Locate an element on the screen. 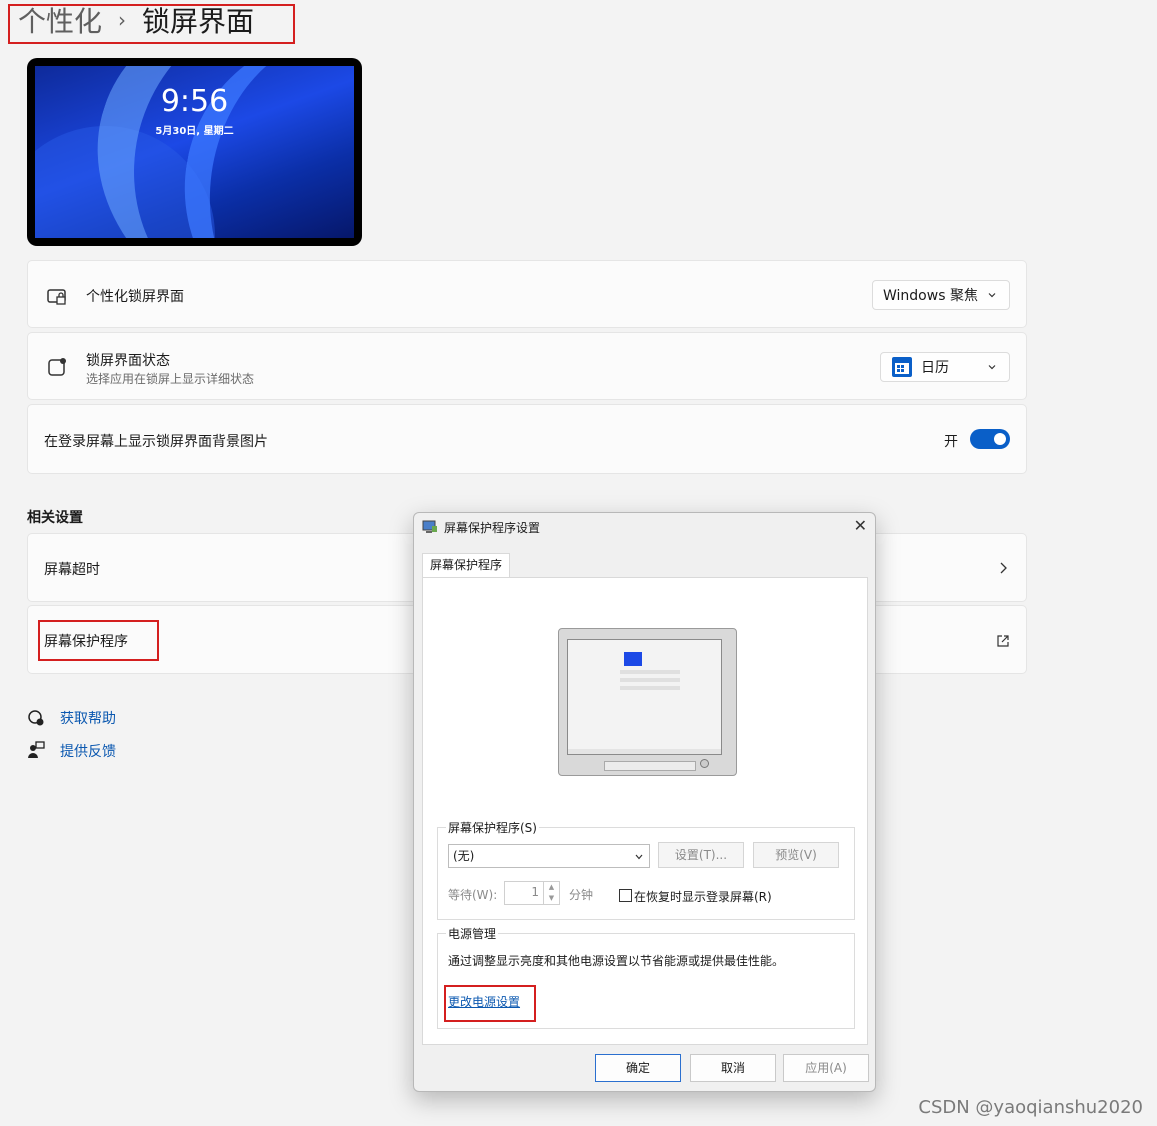 The image size is (1157, 1126). screensaver-value: (无) is located at coordinates (464, 856).